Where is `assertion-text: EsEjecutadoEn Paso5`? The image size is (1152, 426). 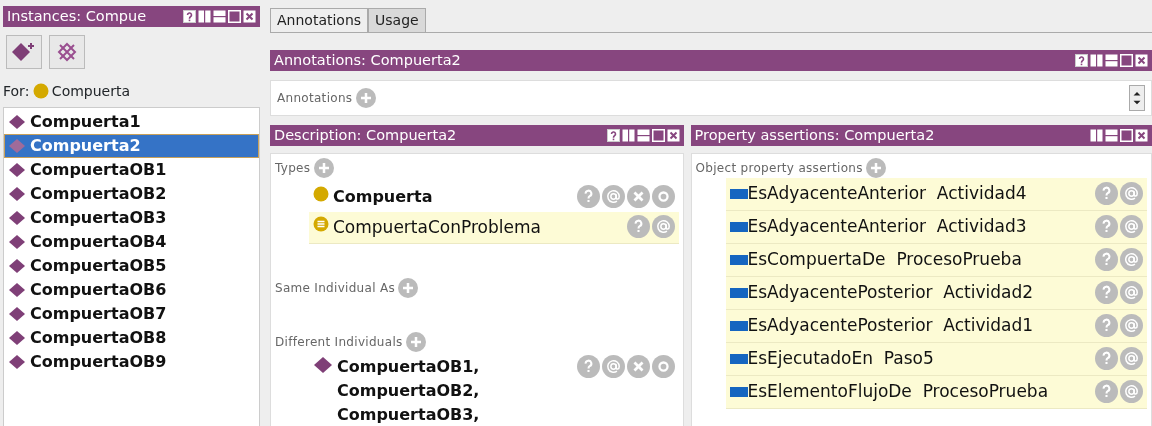
assertion-text: EsEjecutadoEn Paso5 is located at coordinates (840, 358).